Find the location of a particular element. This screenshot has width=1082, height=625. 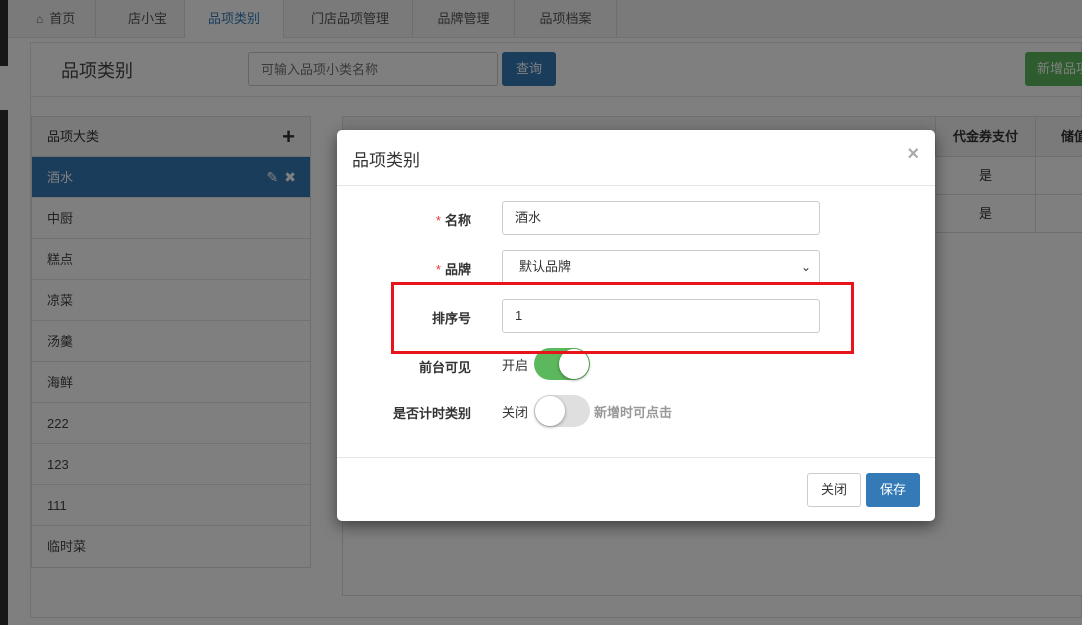

timed-toggle is located at coordinates (562, 411).